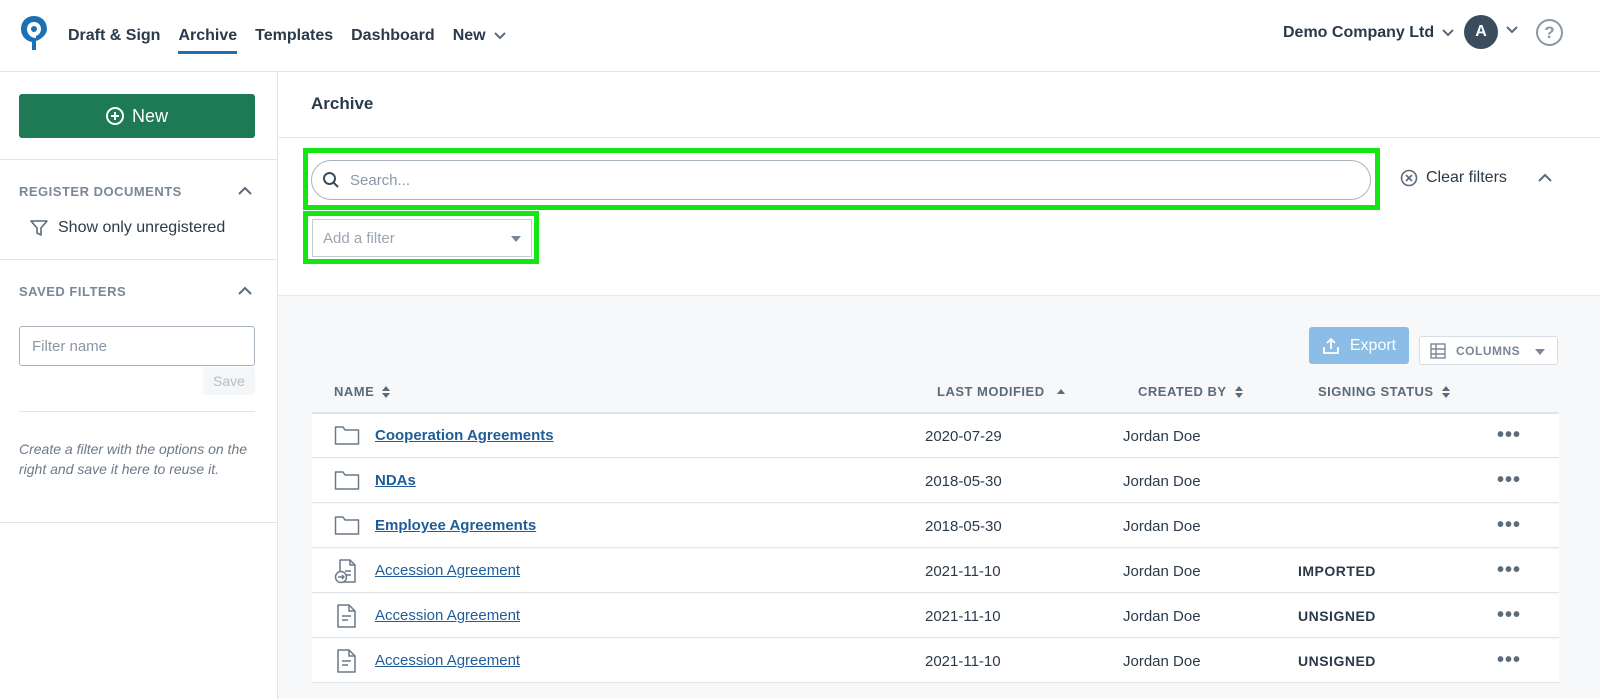  I want to click on save-filter-label: Save, so click(229, 381).